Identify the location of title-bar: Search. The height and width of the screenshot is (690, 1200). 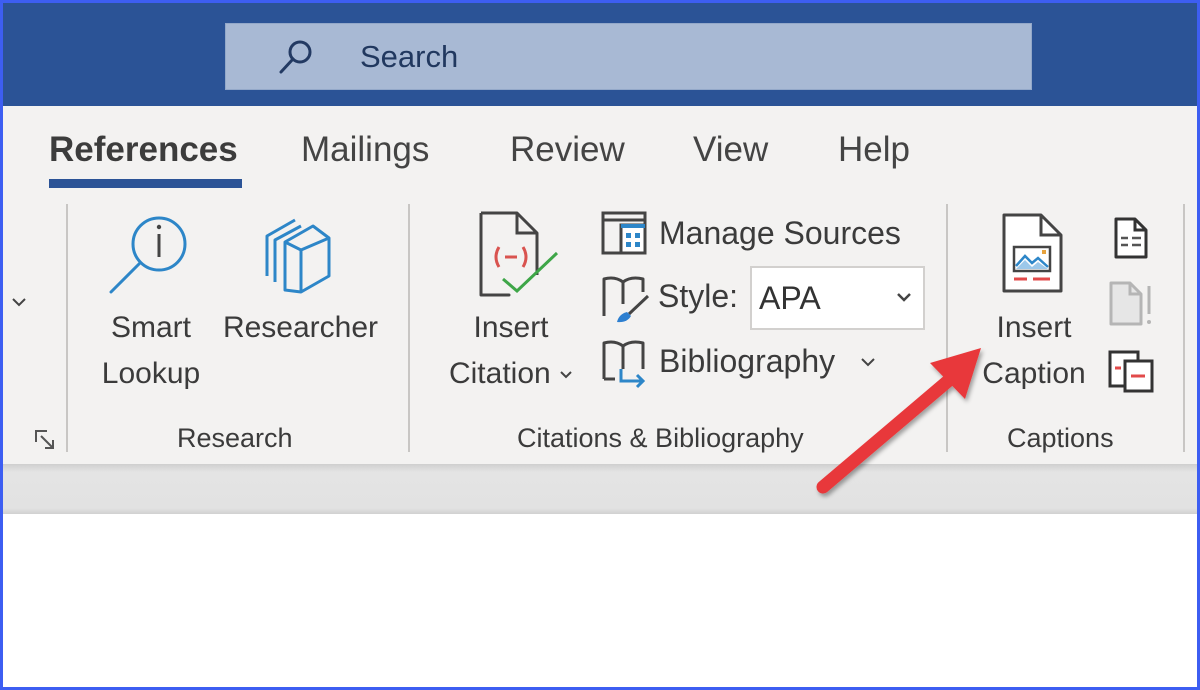
(600, 54).